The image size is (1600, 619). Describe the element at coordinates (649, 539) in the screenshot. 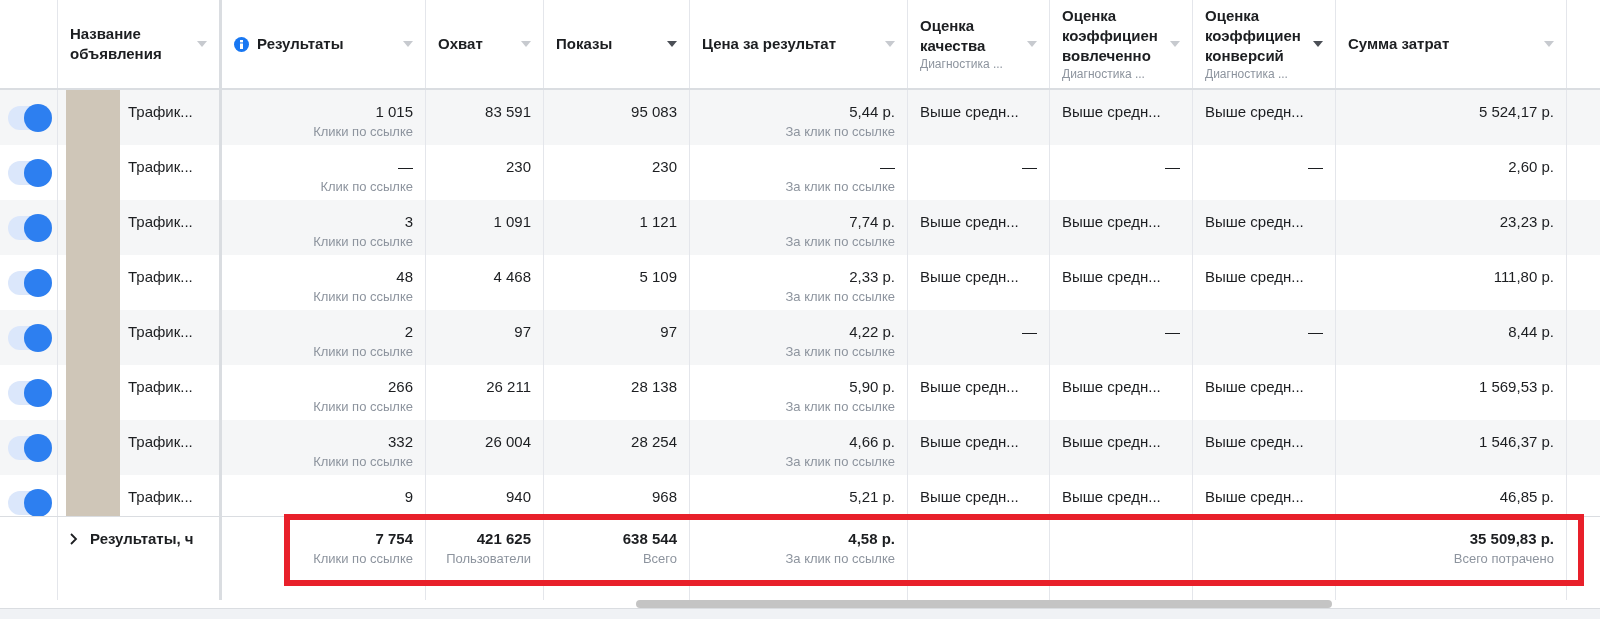

I see `table-cell-text: 638 544` at that location.